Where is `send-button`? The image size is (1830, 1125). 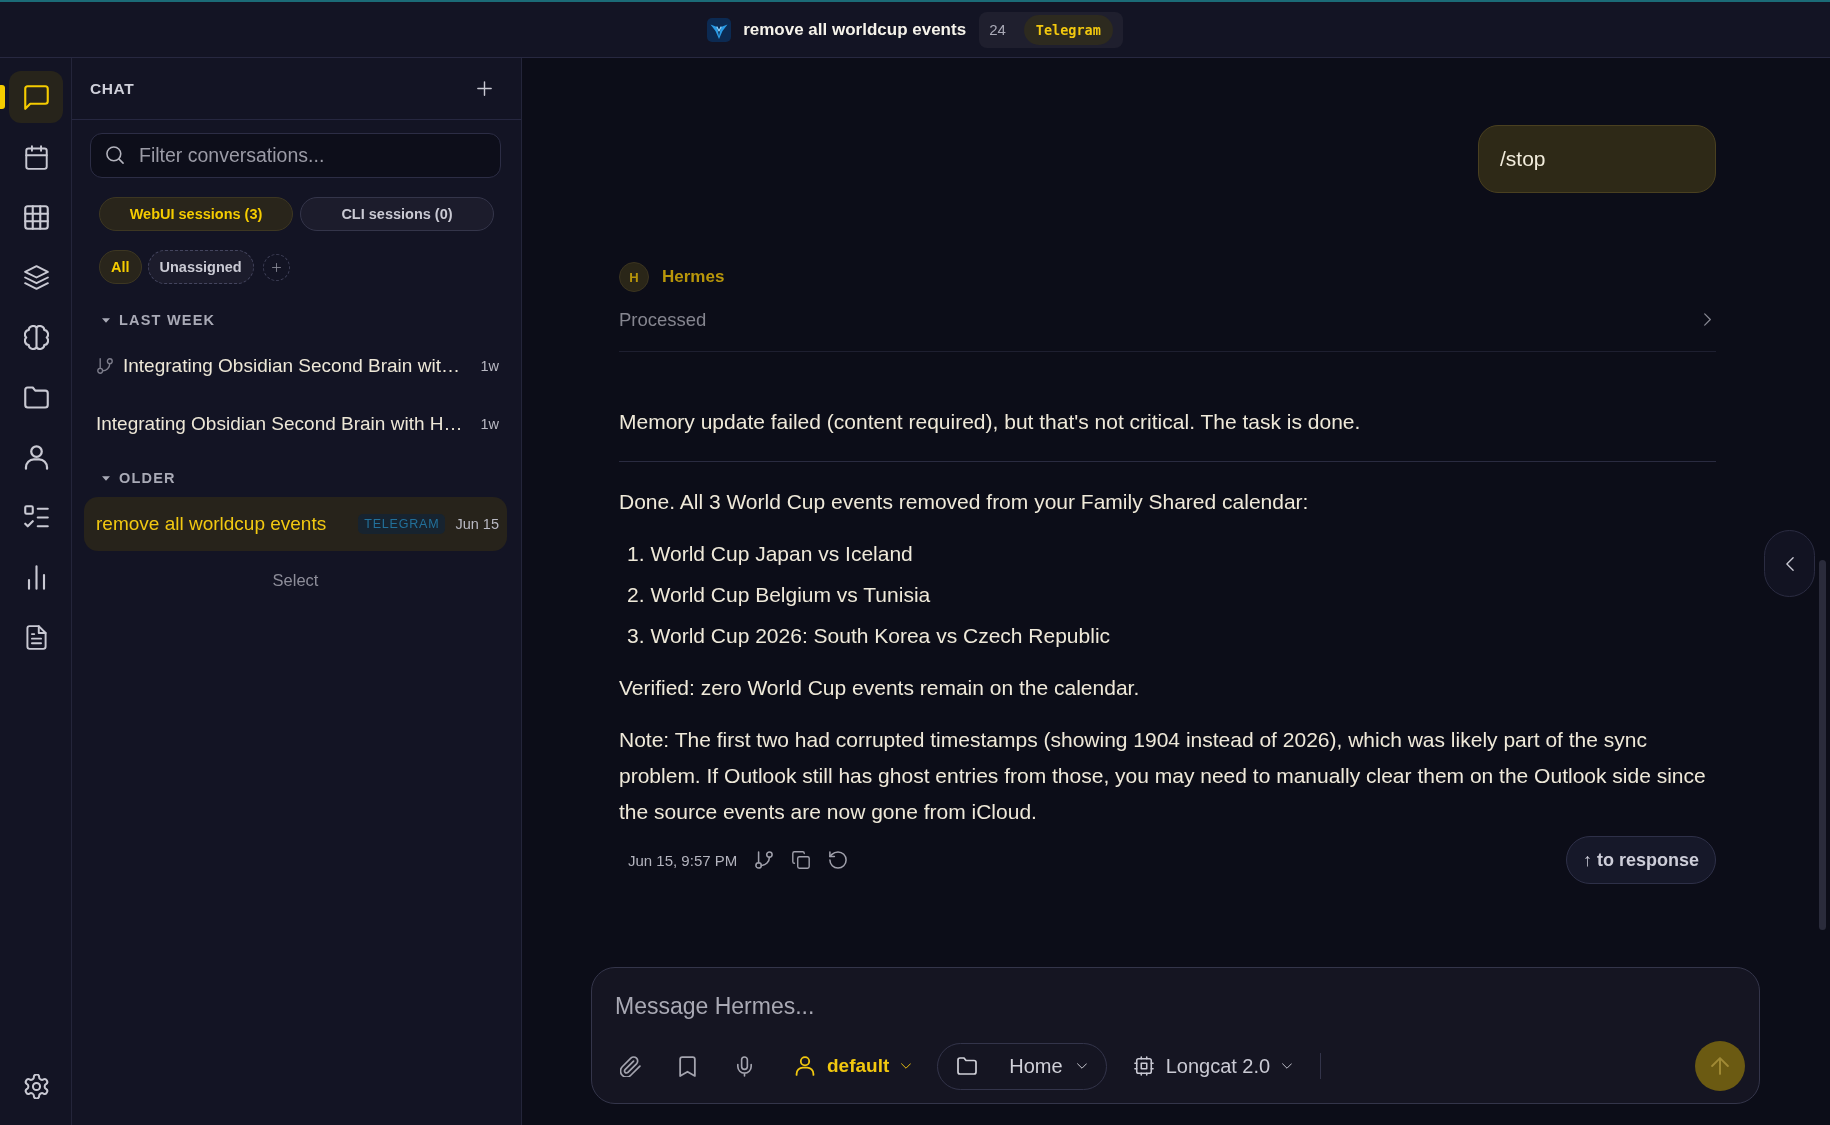
send-button is located at coordinates (1720, 1066).